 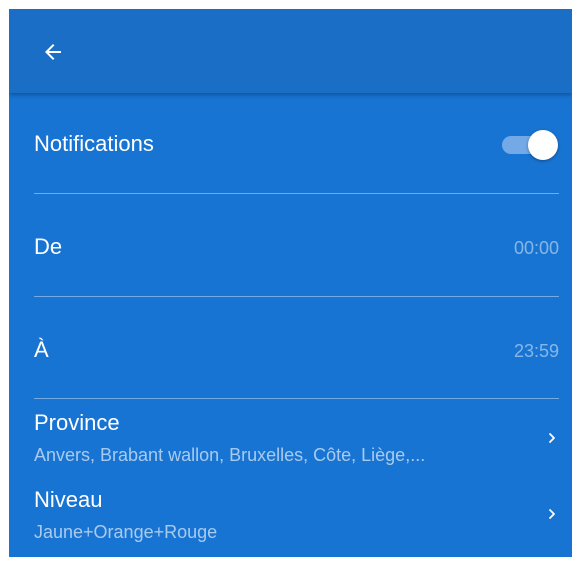 I want to click on arrow-left-icon, so click(x=53, y=52).